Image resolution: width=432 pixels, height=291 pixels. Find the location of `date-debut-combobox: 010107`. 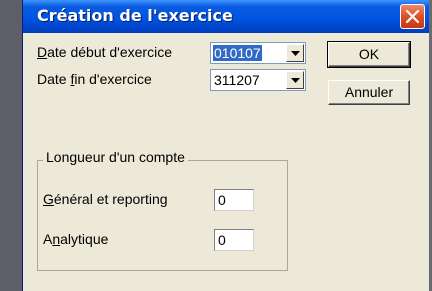

date-debut-combobox: 010107 is located at coordinates (258, 53).